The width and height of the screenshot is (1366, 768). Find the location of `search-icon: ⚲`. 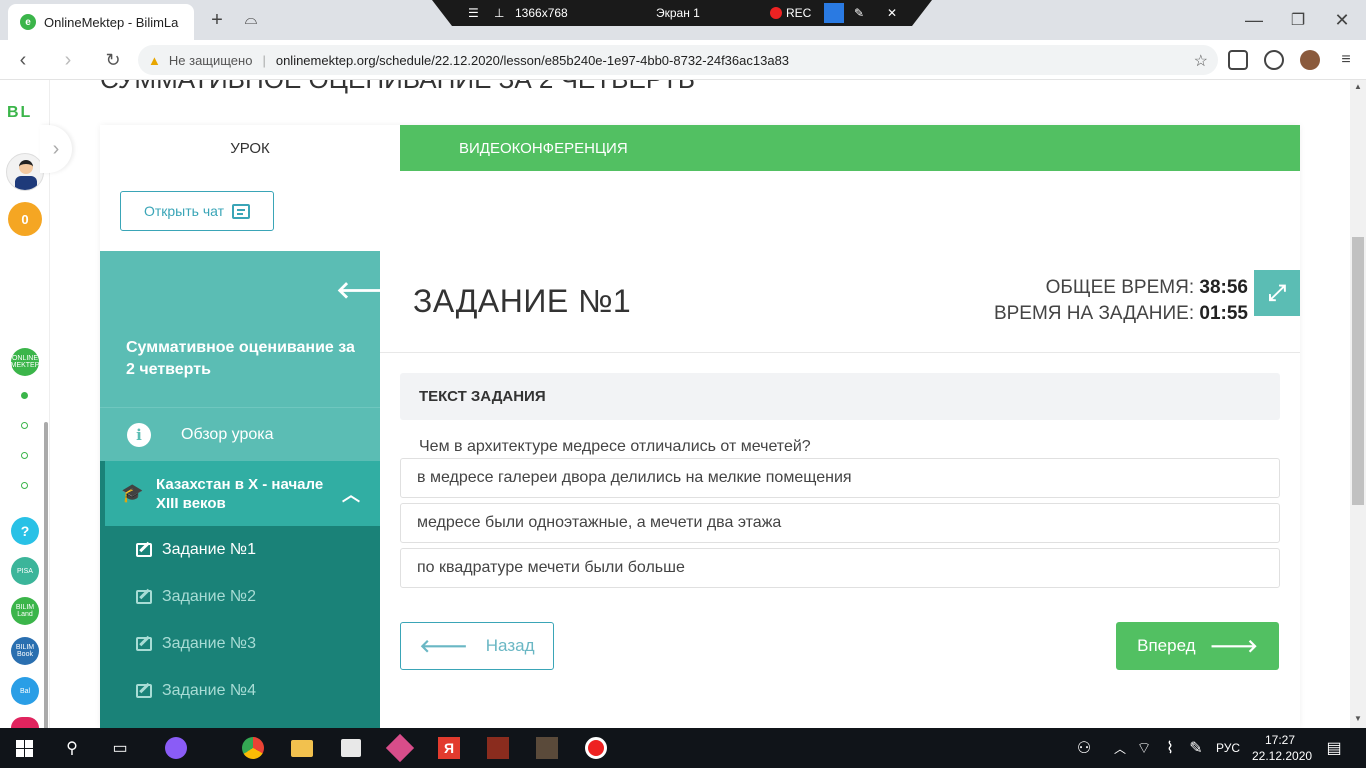

search-icon: ⚲ is located at coordinates (72, 748).